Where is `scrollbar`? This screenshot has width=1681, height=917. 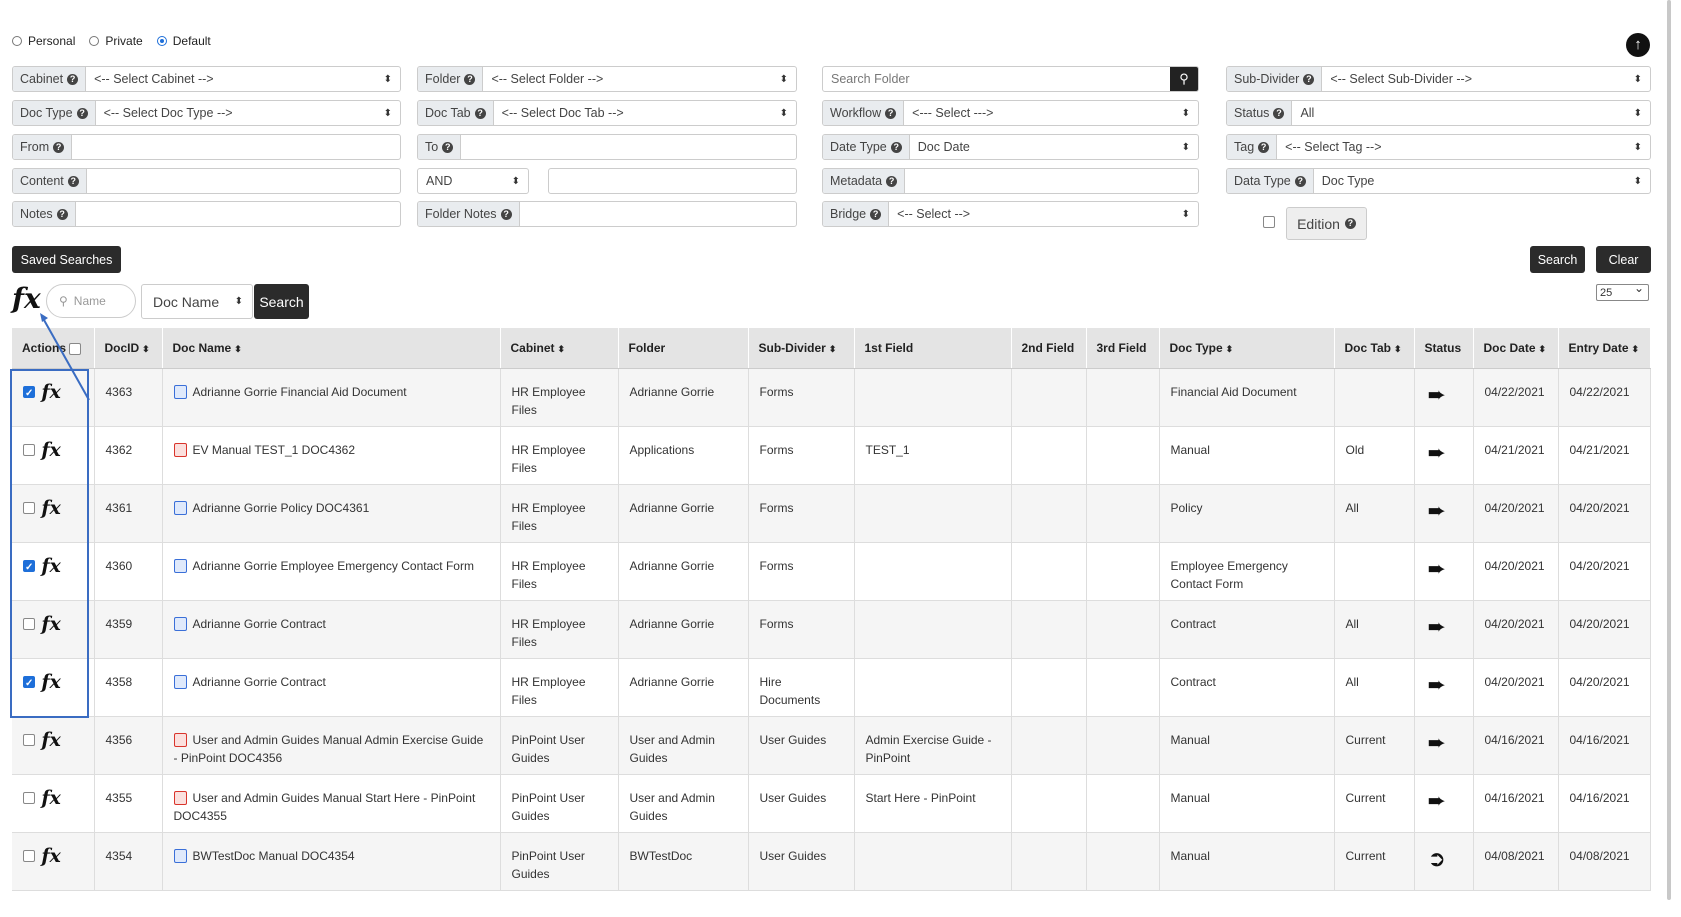
scrollbar is located at coordinates (1669, 450).